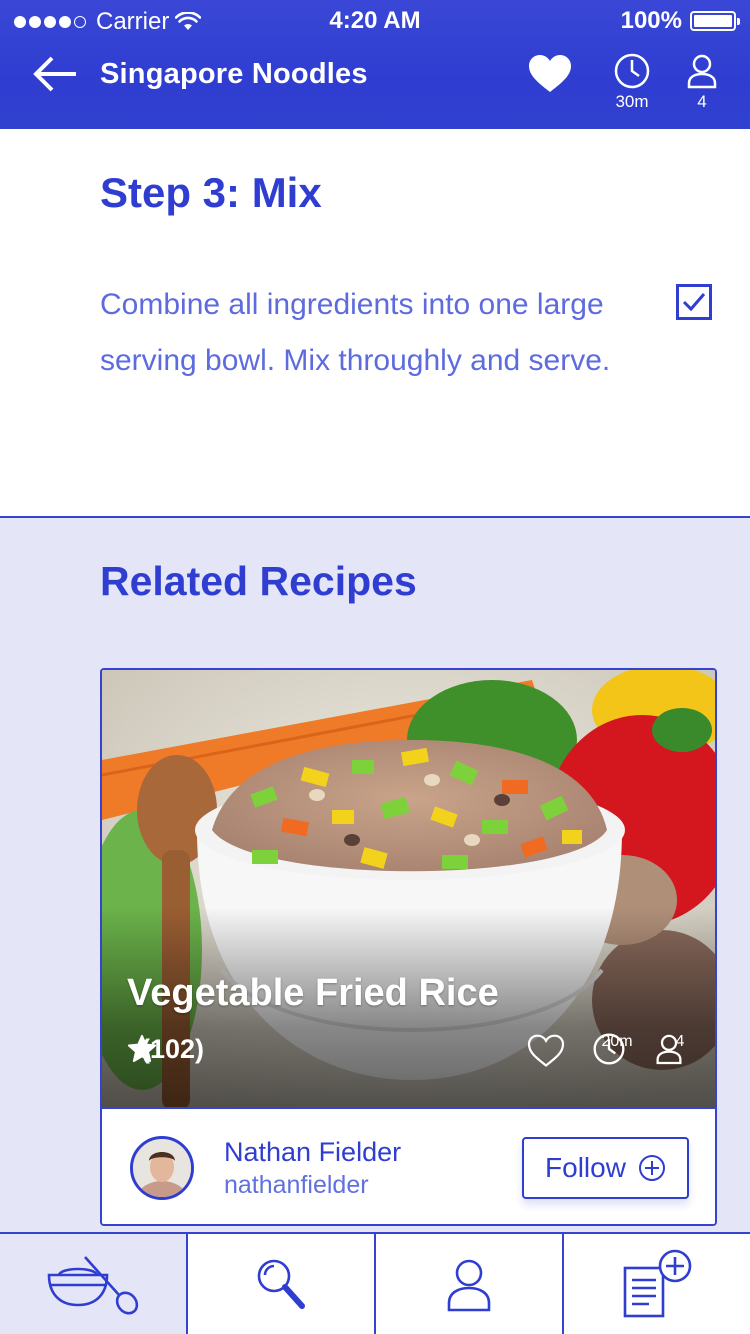  What do you see at coordinates (211, 192) in the screenshot?
I see `step-title: Step 3: Mix` at bounding box center [211, 192].